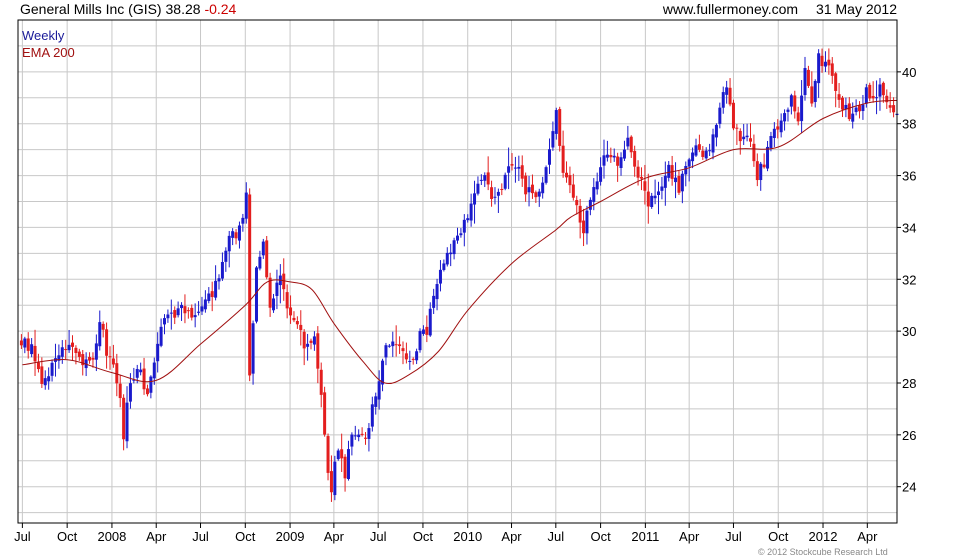 This screenshot has width=980, height=560. Describe the element at coordinates (906, 280) in the screenshot. I see `y-axis: 24 26 28 30 32 34 36 38 40` at that location.